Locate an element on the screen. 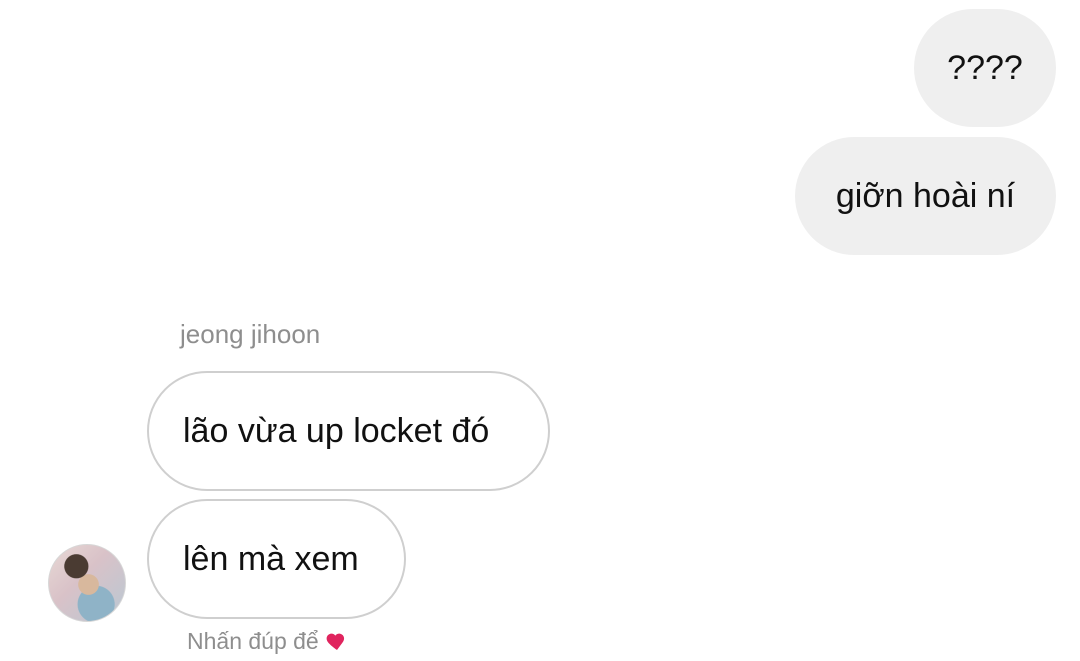 Image resolution: width=1080 pixels, height=661 pixels. double-tap-hint-text: Nhấn đúp để is located at coordinates (253, 640).